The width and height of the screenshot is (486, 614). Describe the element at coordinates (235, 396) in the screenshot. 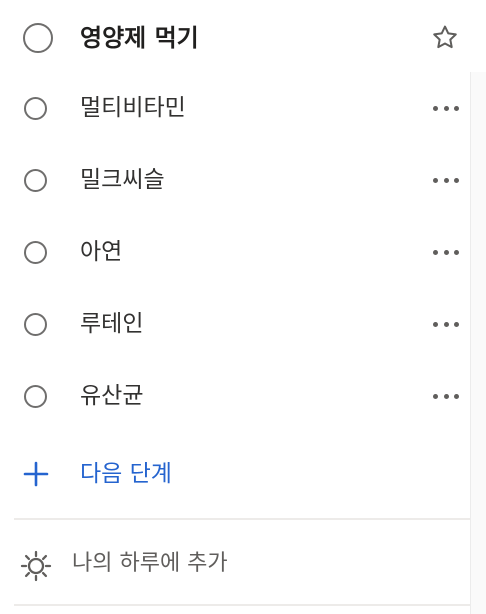

I see `step-row: 유산균` at that location.